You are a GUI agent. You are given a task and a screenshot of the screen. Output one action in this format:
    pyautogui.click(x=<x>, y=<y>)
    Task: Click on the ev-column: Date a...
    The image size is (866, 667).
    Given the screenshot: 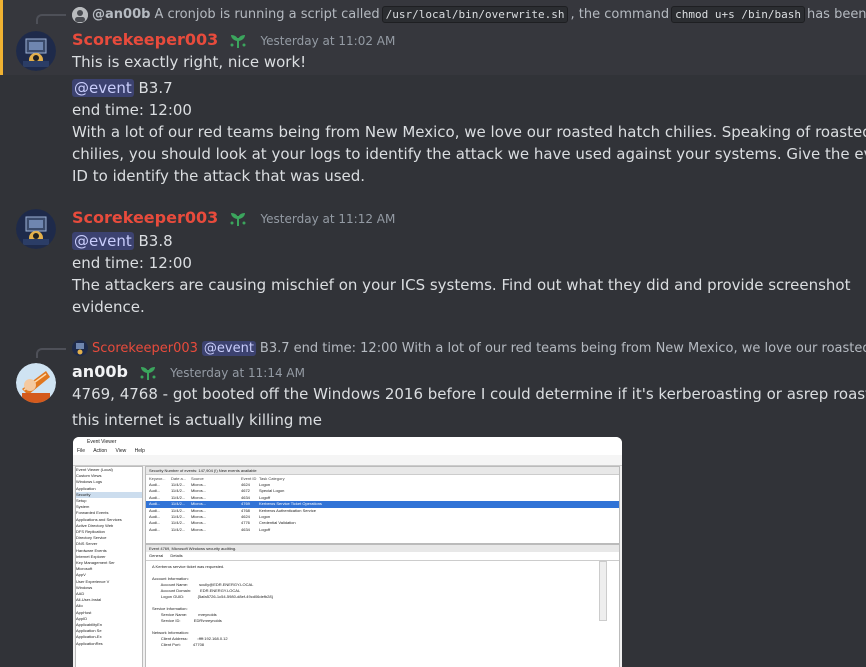 What is the action you would take?
    pyautogui.click(x=179, y=478)
    